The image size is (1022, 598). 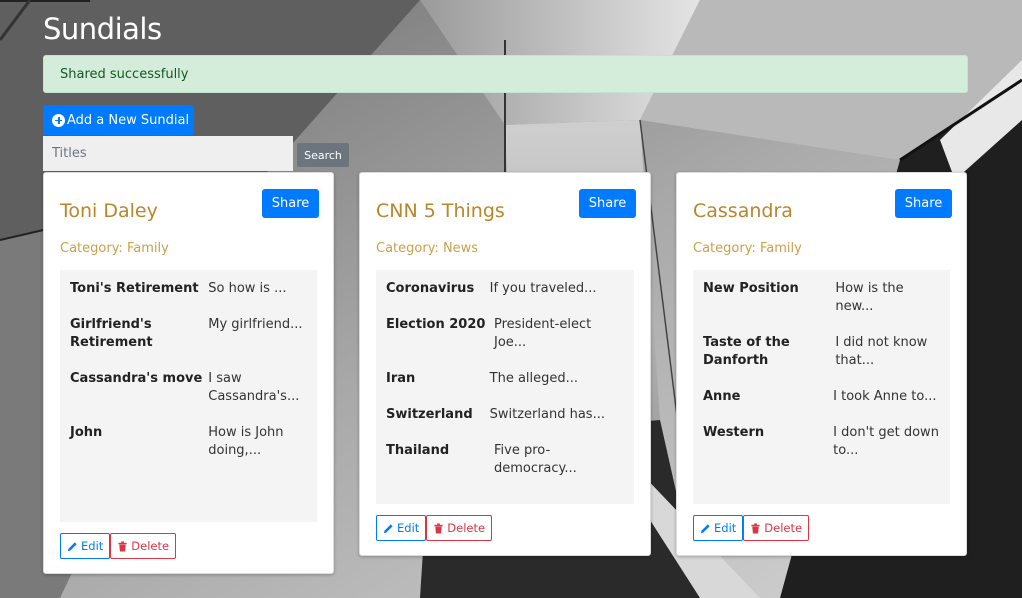 I want to click on page-title: Sundials, so click(x=102, y=29).